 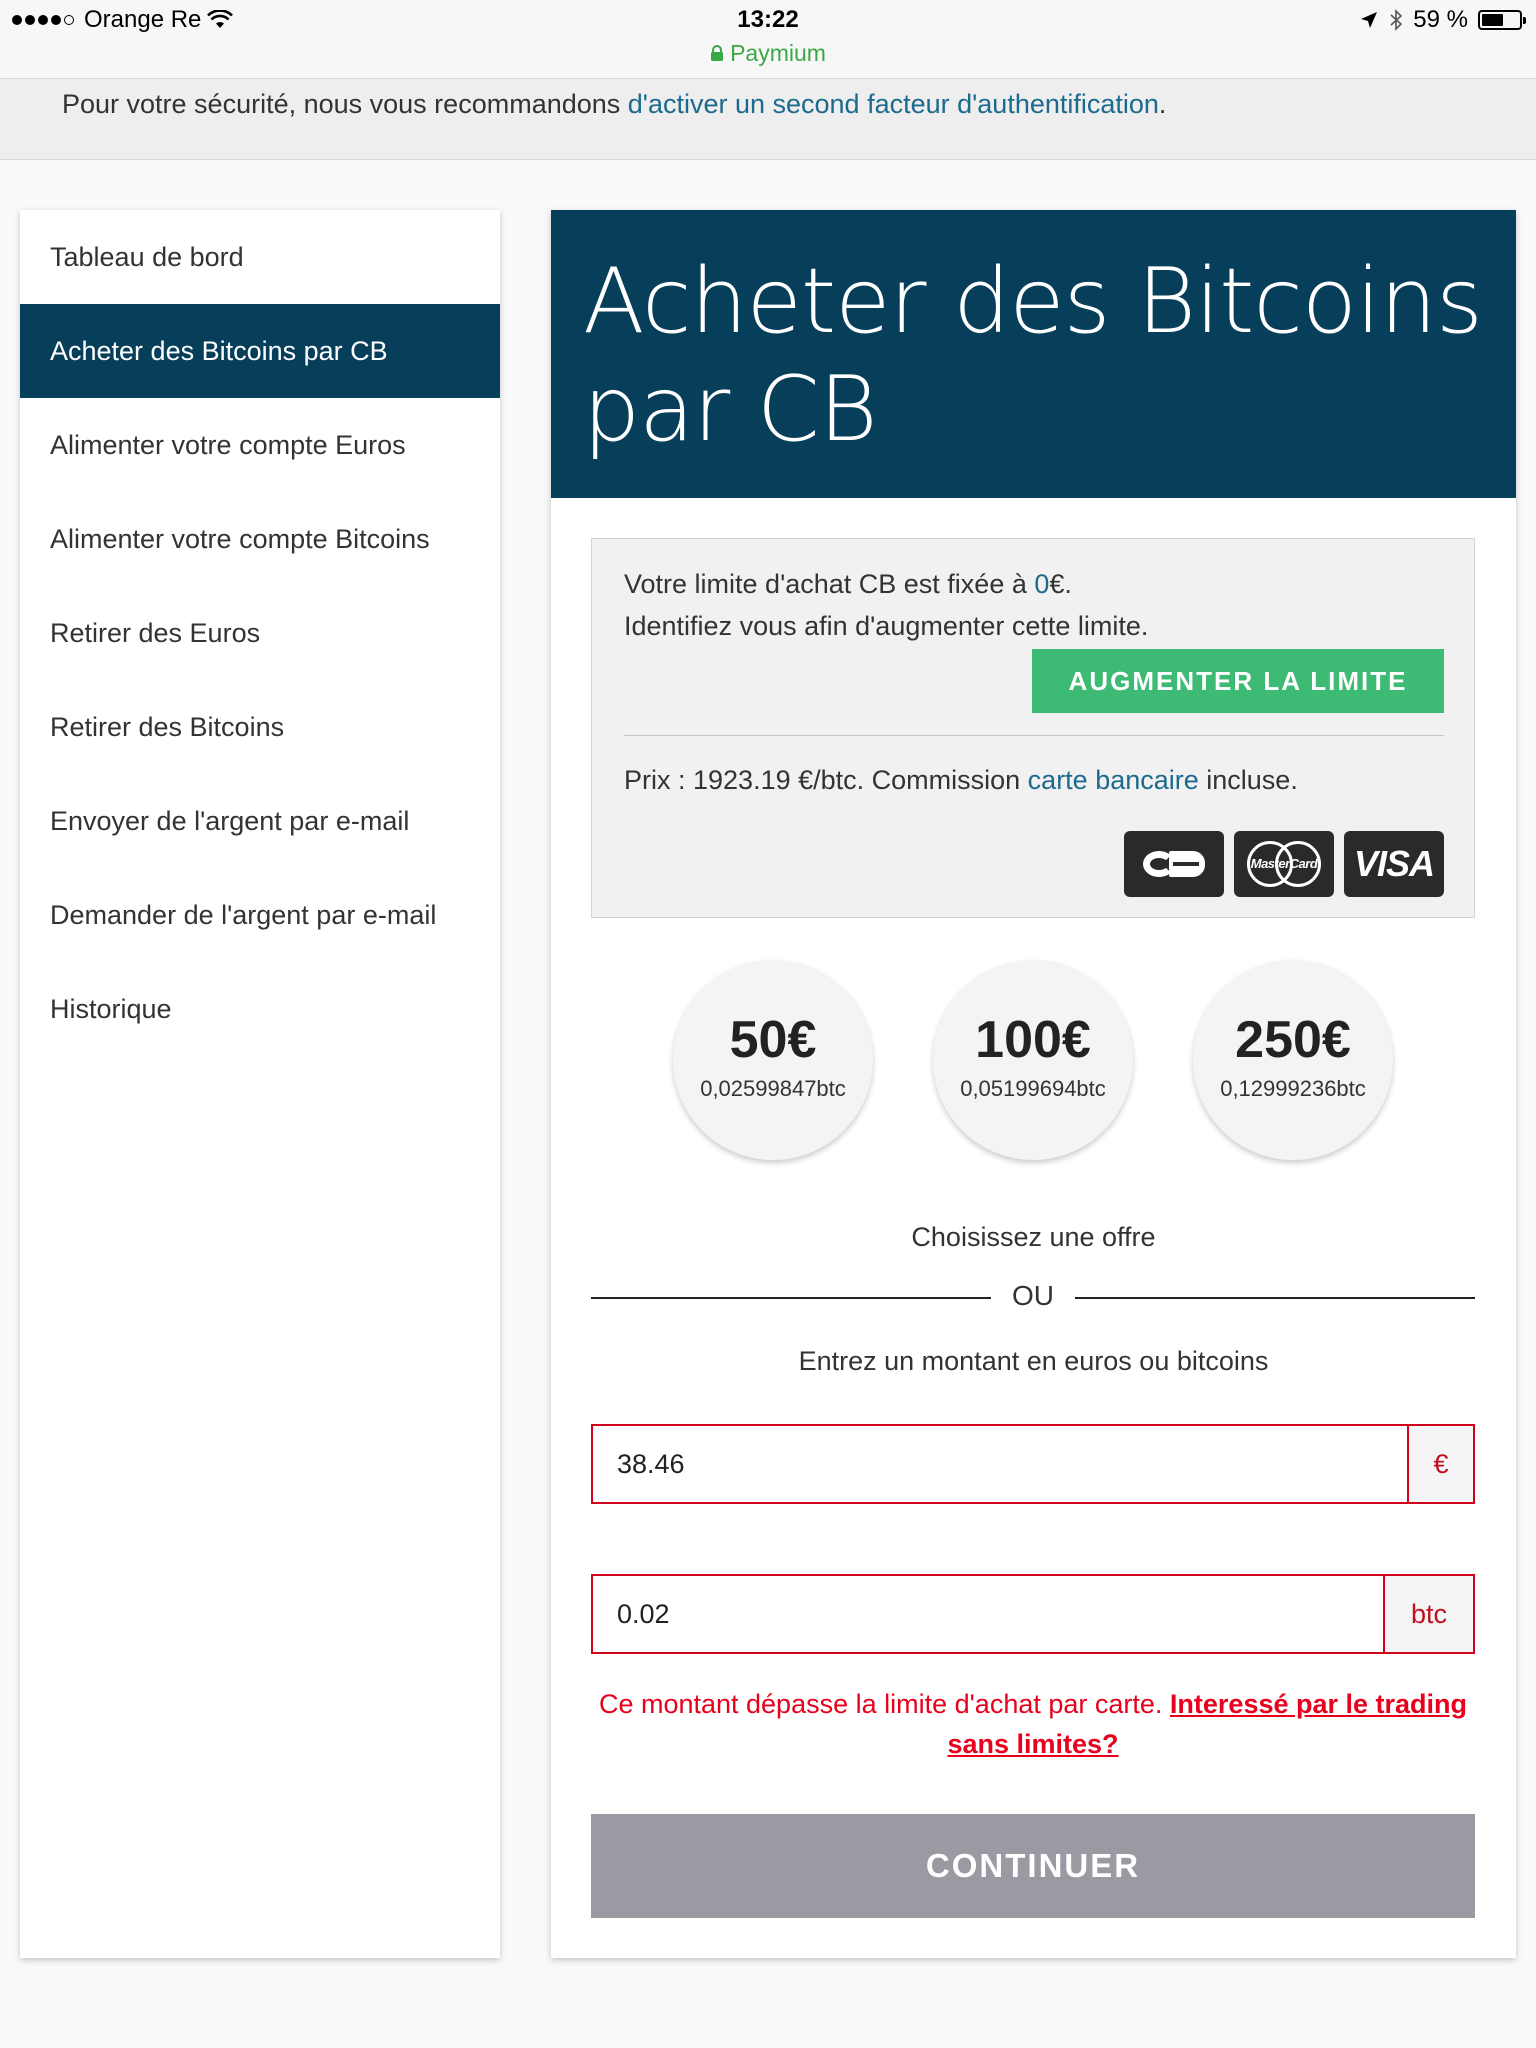 I want to click on page-header: Acheter des Bitcoins par CB, so click(x=1033, y=354).